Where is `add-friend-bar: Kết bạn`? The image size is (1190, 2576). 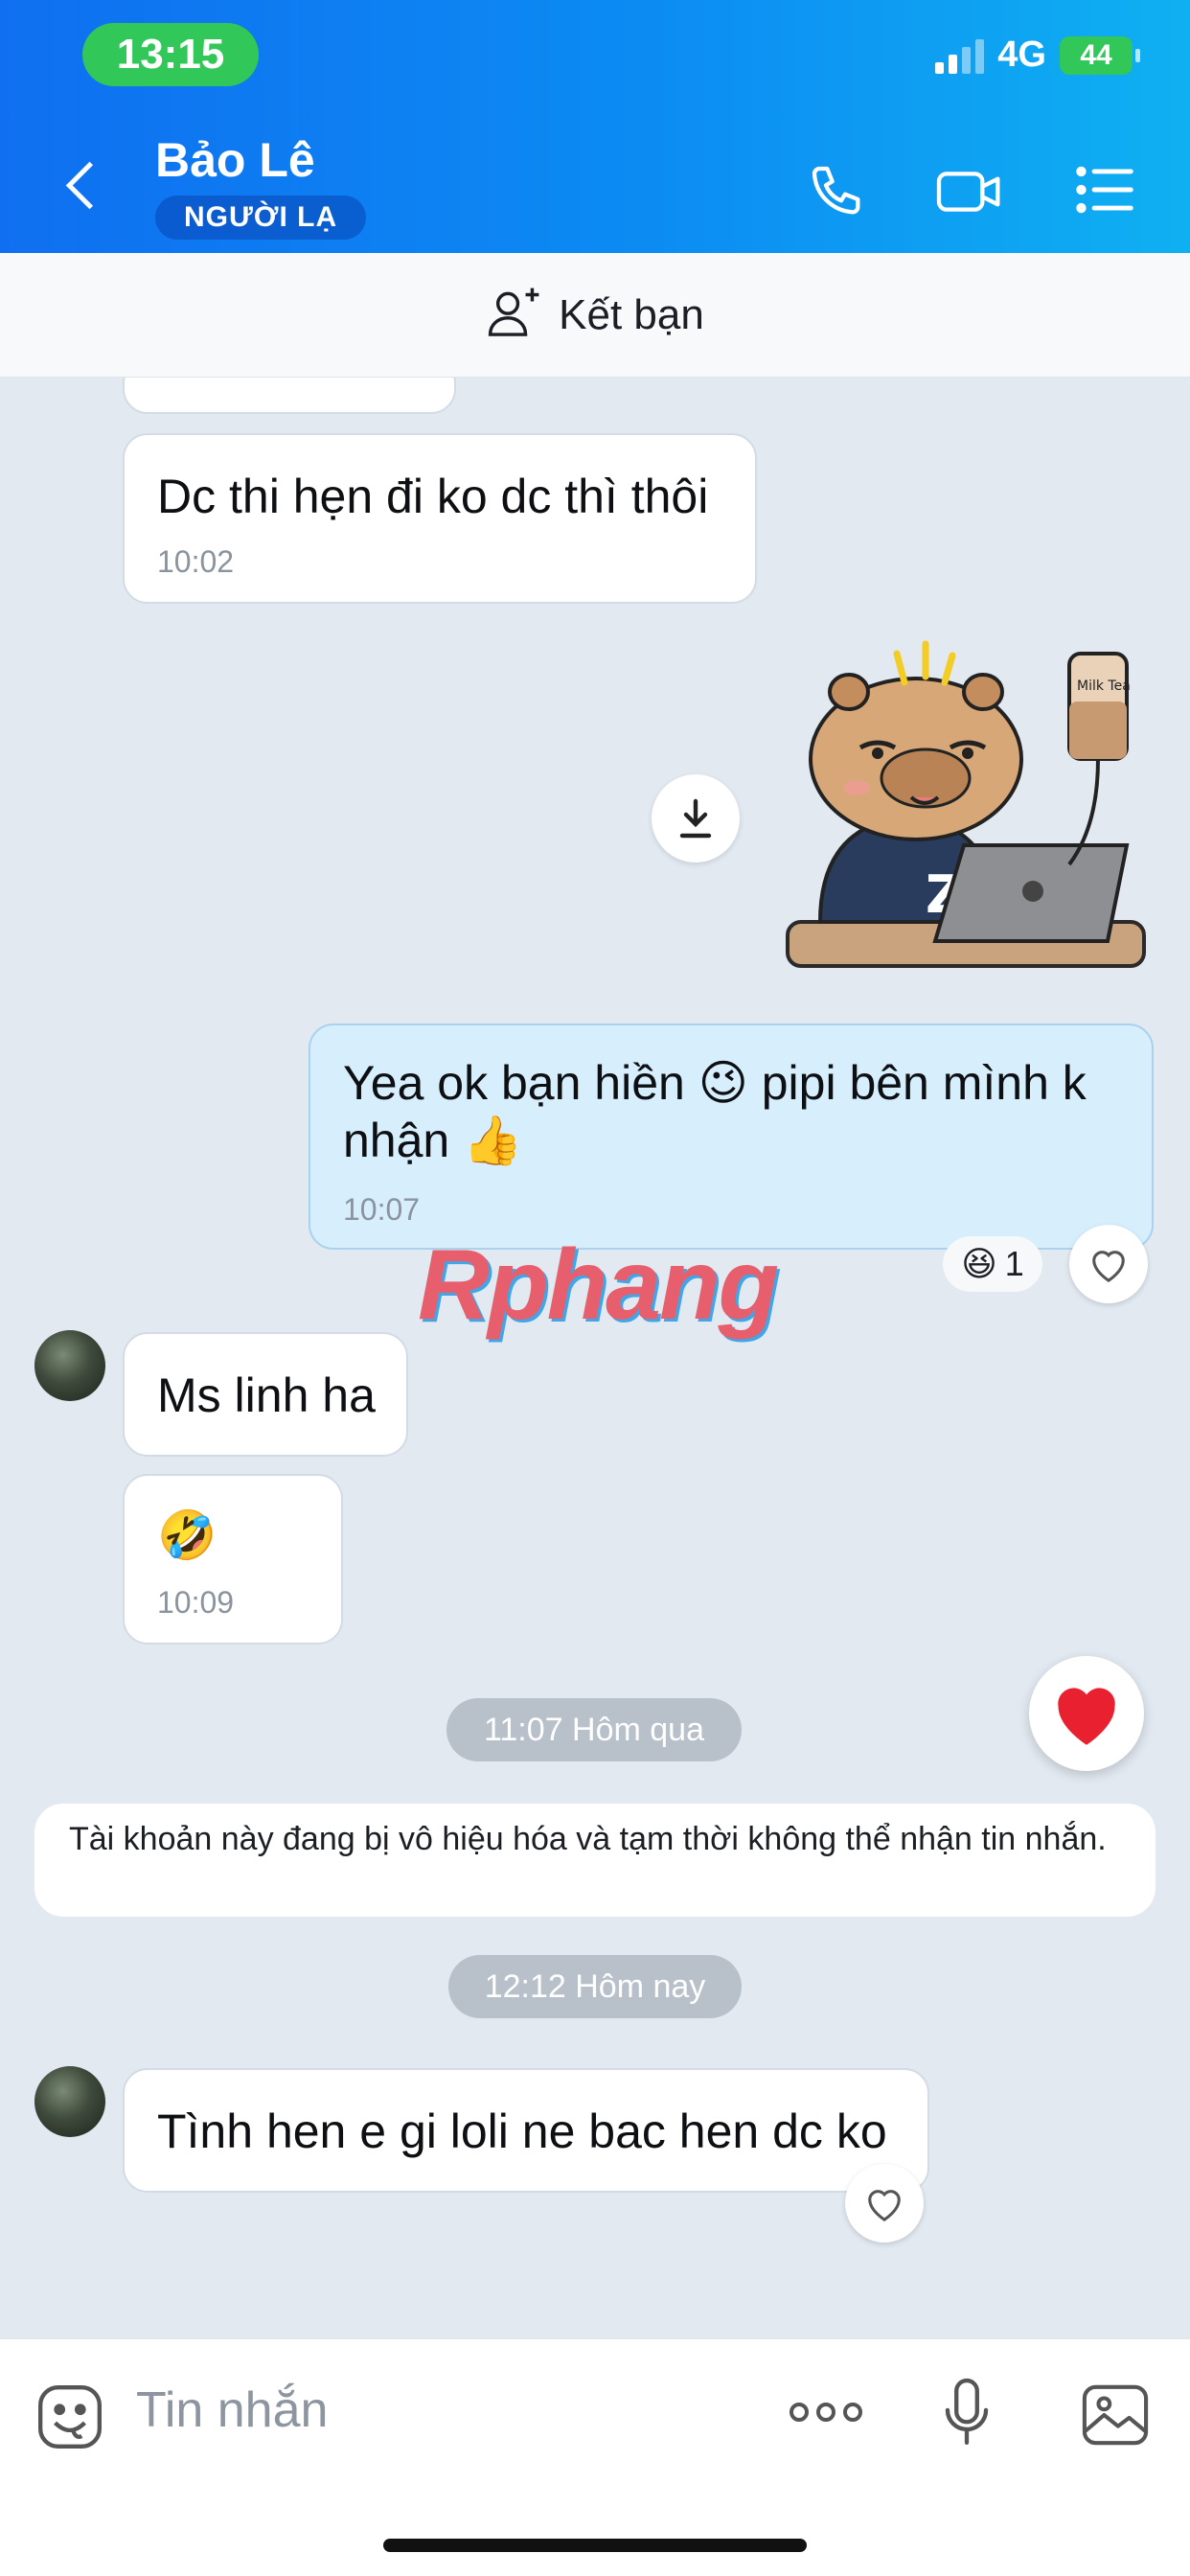 add-friend-bar: Kết bạn is located at coordinates (595, 315).